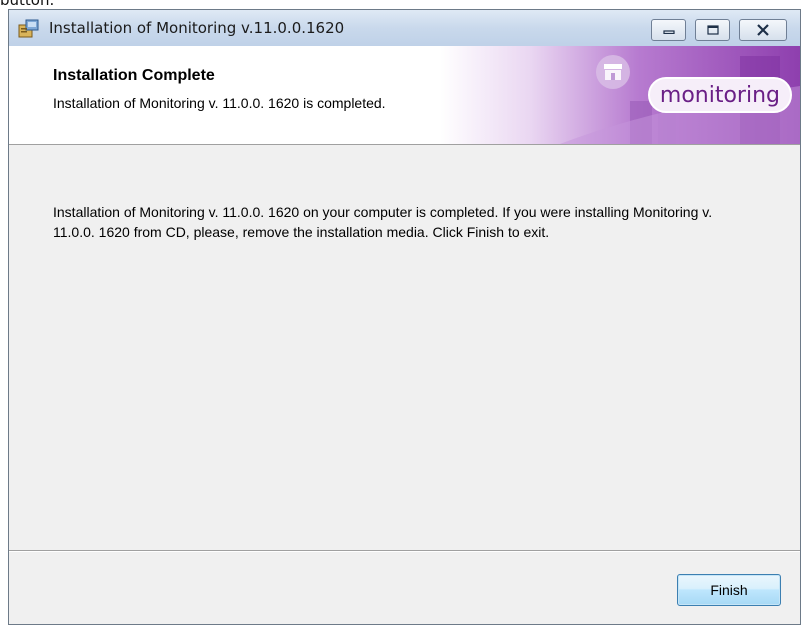 The height and width of the screenshot is (625, 801). I want to click on close-button, so click(763, 30).